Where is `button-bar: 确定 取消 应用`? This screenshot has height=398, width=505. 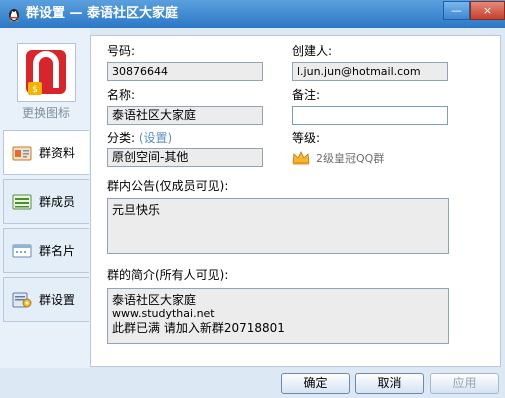 button-bar: 确定 取消 应用 is located at coordinates (252, 383).